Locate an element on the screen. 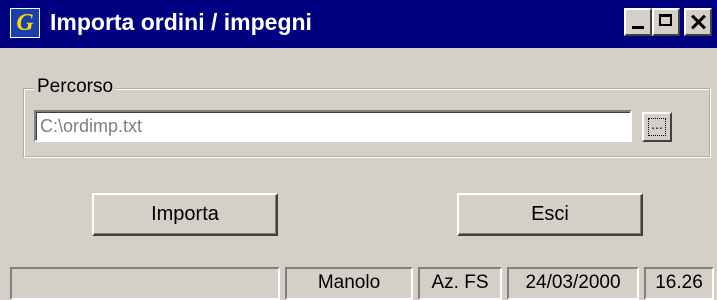 The height and width of the screenshot is (300, 717). path-group-label: Percorso is located at coordinates (75, 87).